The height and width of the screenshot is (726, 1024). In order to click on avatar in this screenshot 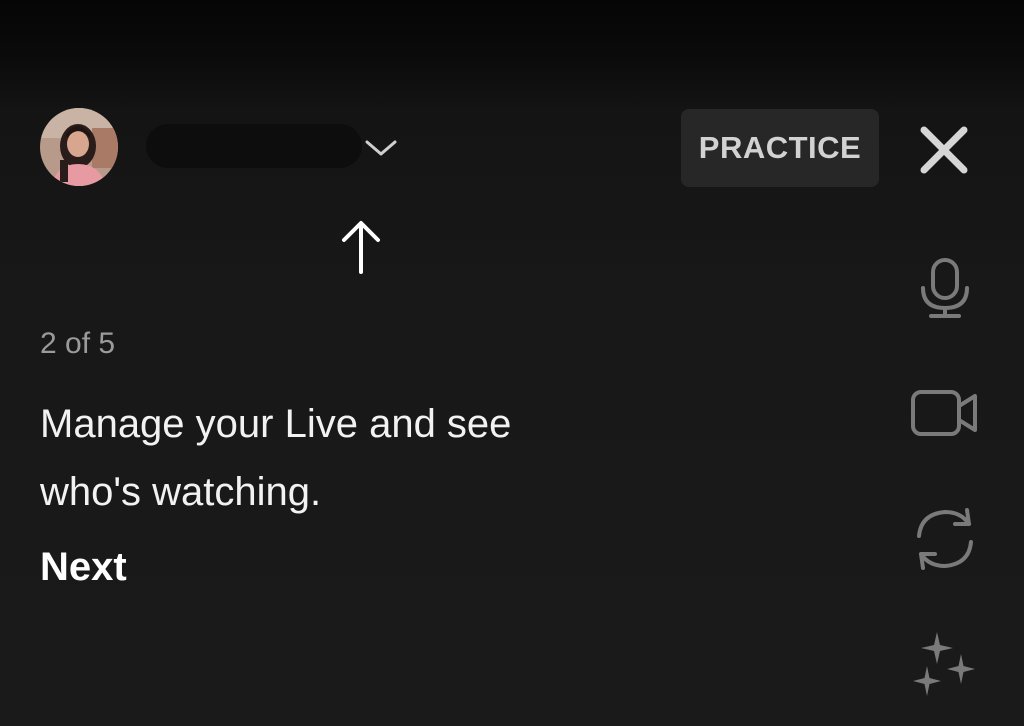, I will do `click(79, 147)`.